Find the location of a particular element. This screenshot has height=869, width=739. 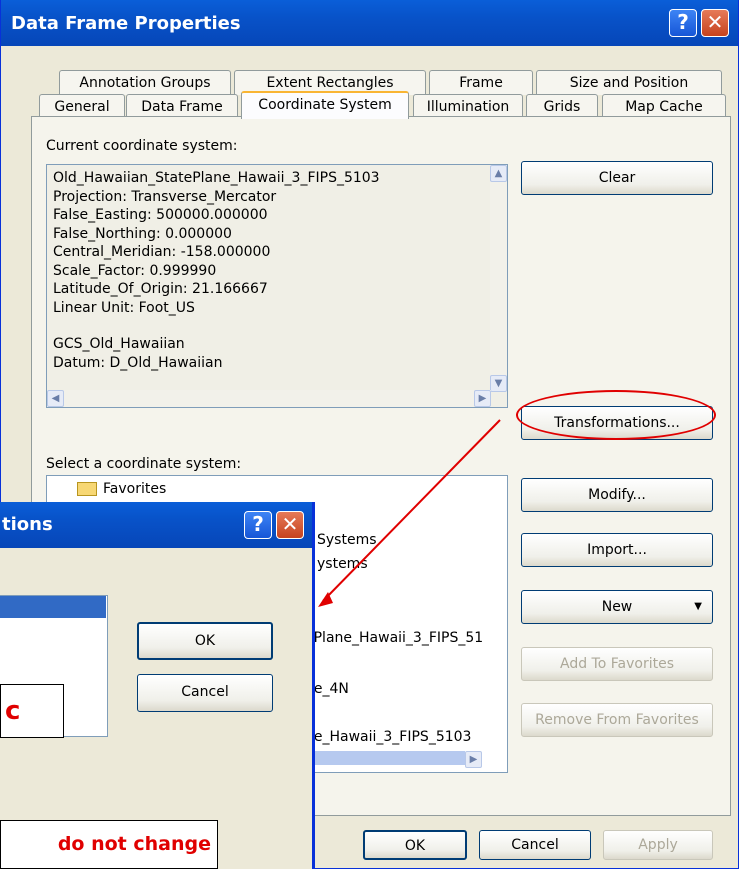

do-not-change-callout: do not change is located at coordinates (109, 844).